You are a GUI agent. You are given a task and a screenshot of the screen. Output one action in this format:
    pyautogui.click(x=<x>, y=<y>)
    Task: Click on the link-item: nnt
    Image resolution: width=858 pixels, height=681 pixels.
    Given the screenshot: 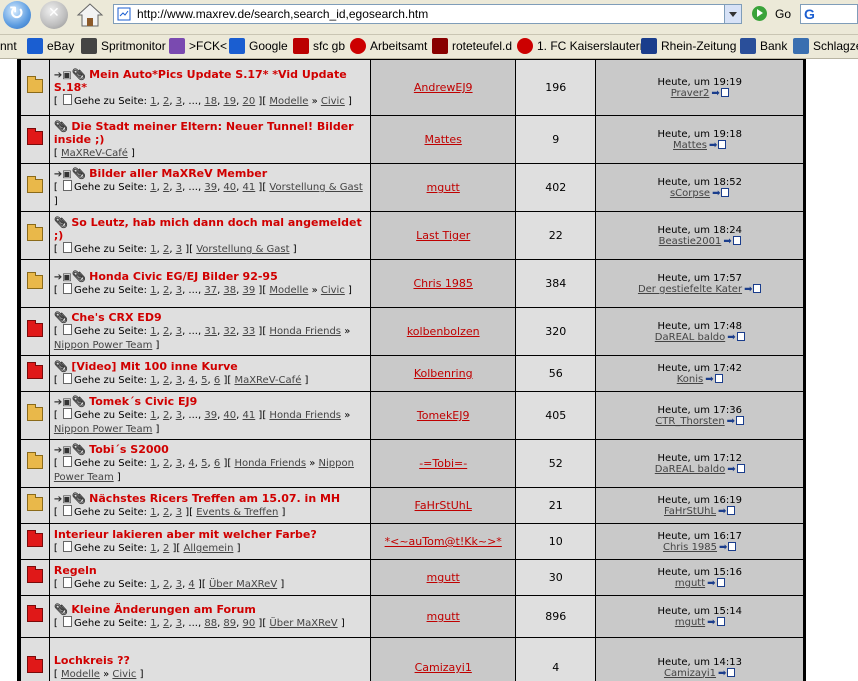 What is the action you would take?
    pyautogui.click(x=8, y=46)
    